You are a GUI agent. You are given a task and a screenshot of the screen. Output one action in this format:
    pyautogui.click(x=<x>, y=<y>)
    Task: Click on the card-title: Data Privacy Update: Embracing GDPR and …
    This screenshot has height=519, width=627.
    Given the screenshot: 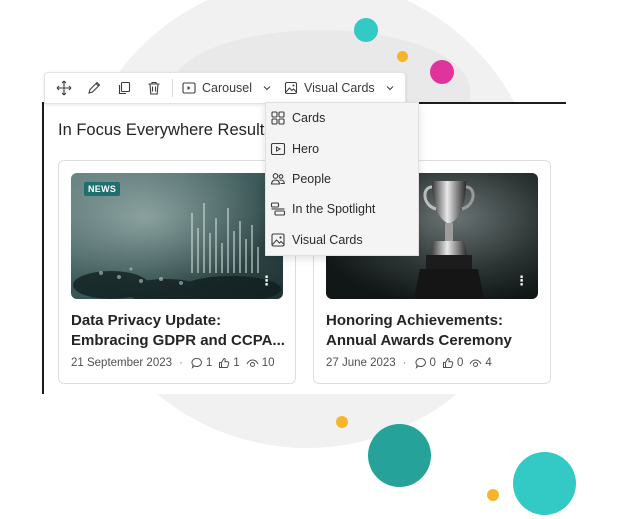 What is the action you would take?
    pyautogui.click(x=179, y=331)
    